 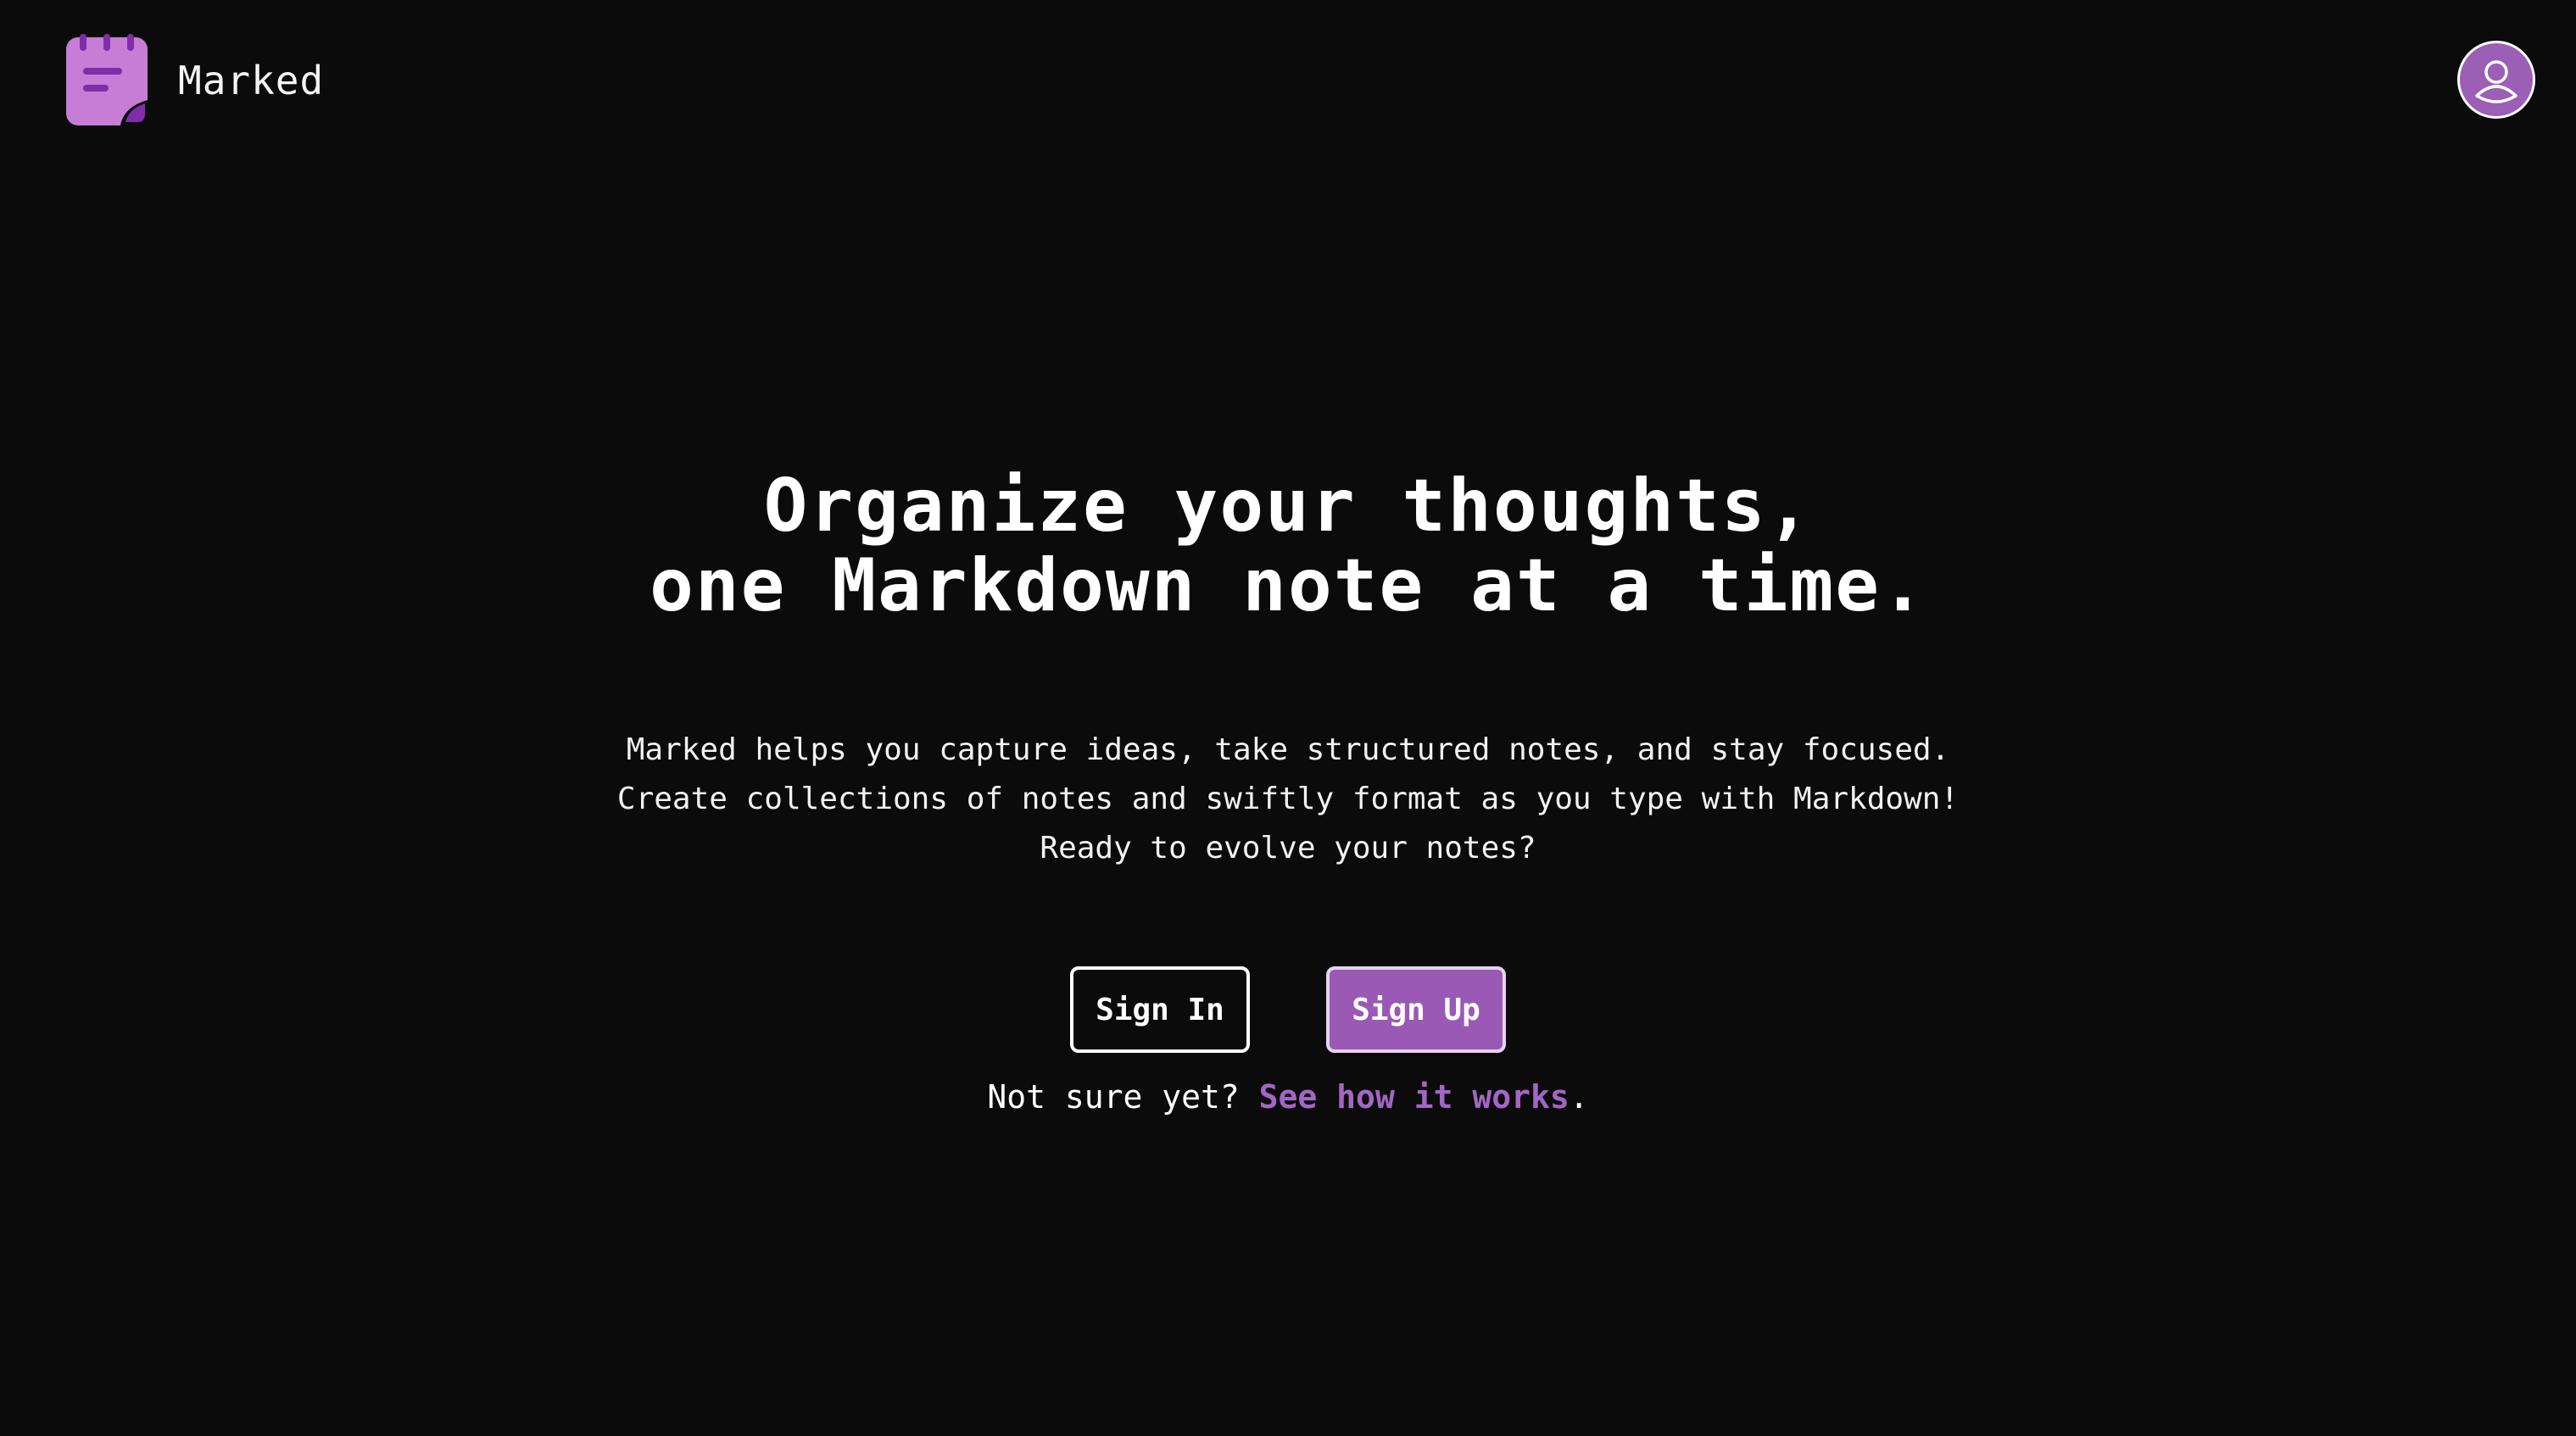 I want to click on sign-in-button: Sign In, so click(x=1160, y=1009).